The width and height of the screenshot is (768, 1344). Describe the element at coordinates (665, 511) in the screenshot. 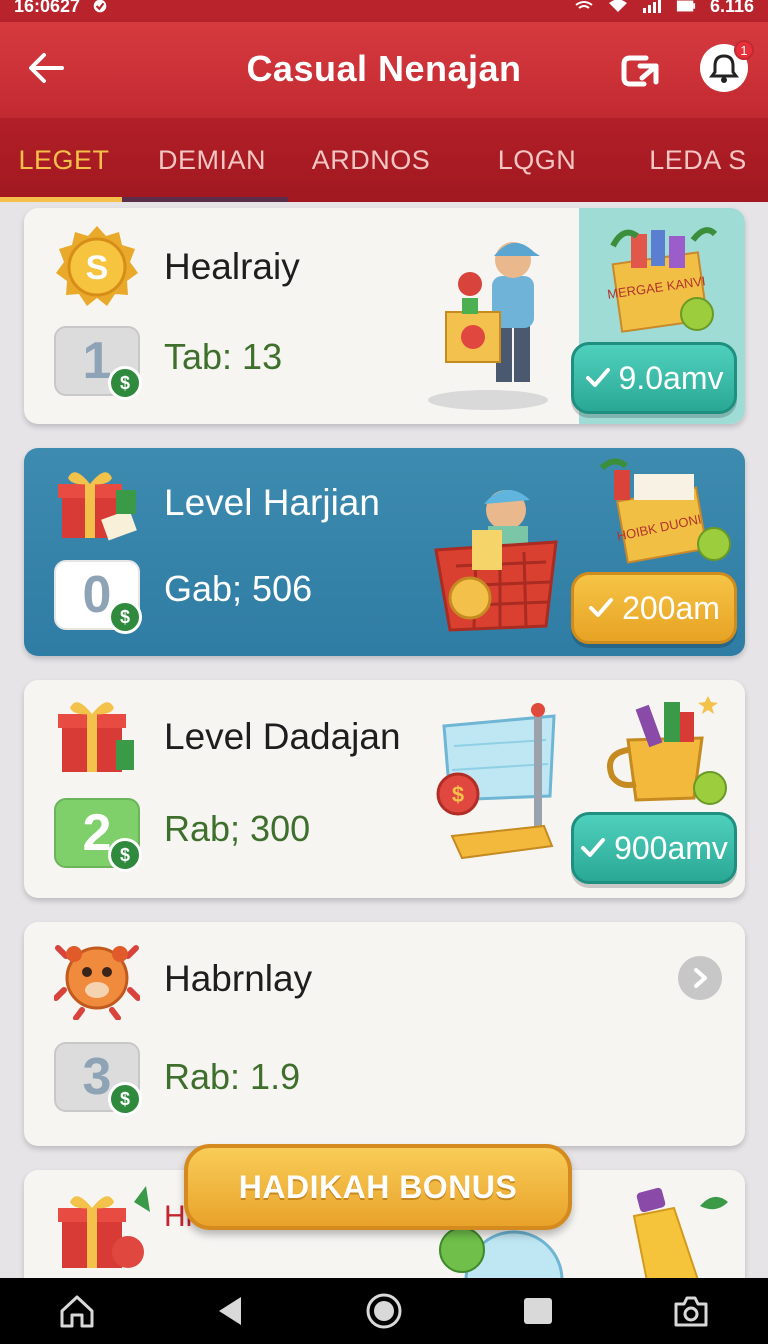

I see `gift-basket-icon: HOIBK DUONI` at that location.